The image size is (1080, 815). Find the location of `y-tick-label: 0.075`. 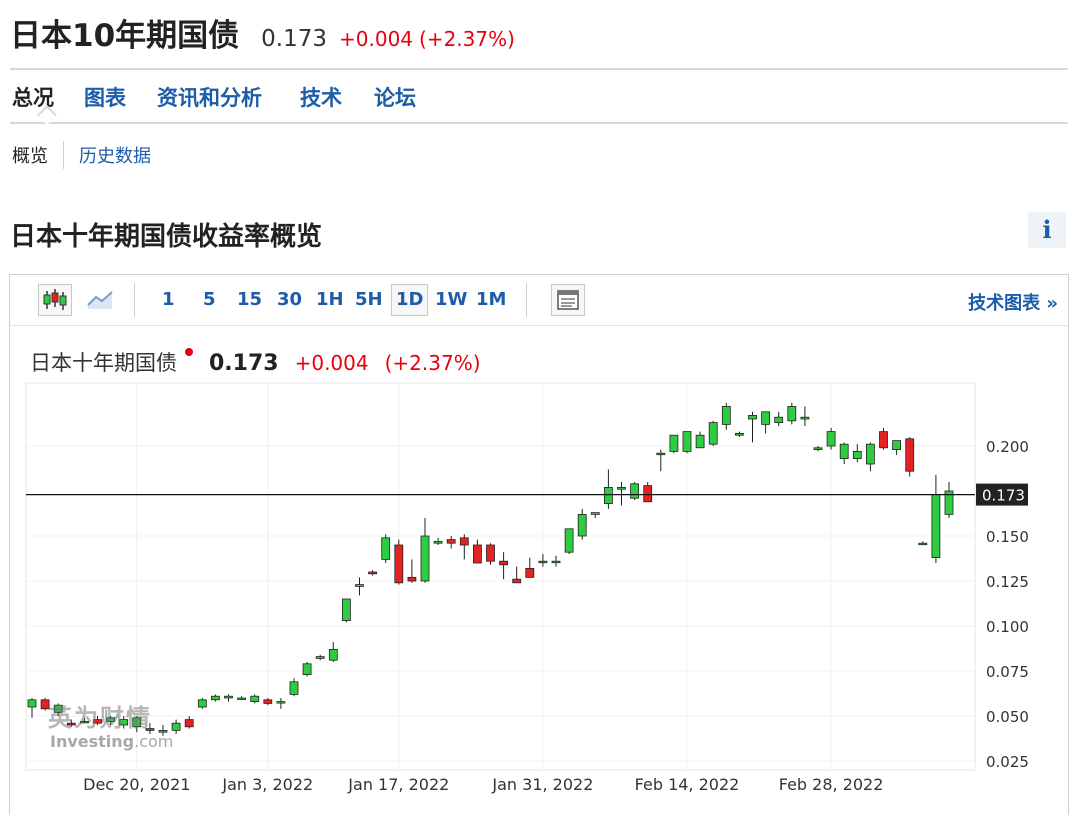

y-tick-label: 0.075 is located at coordinates (1007, 672).